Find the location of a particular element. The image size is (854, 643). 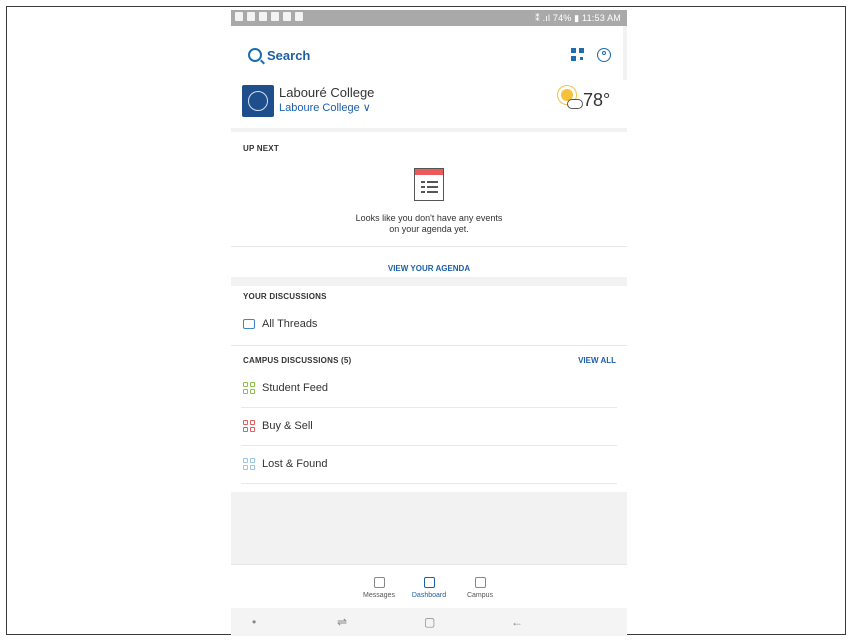

nav-messages-label: Messages is located at coordinates (379, 595).